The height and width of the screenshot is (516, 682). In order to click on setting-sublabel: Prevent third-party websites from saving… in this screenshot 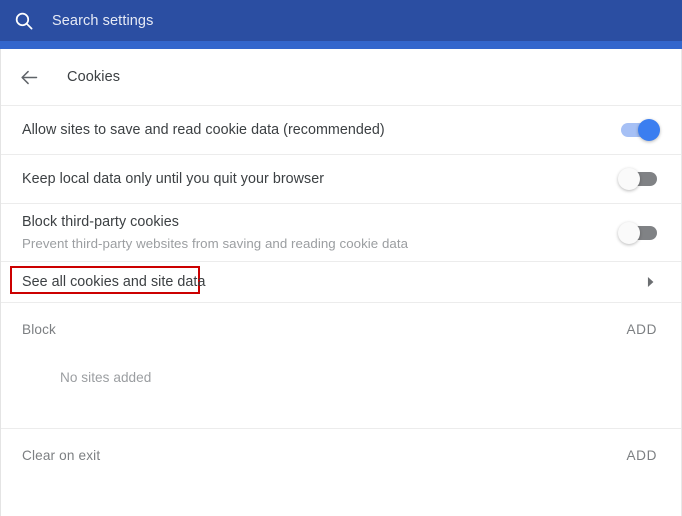, I will do `click(215, 243)`.